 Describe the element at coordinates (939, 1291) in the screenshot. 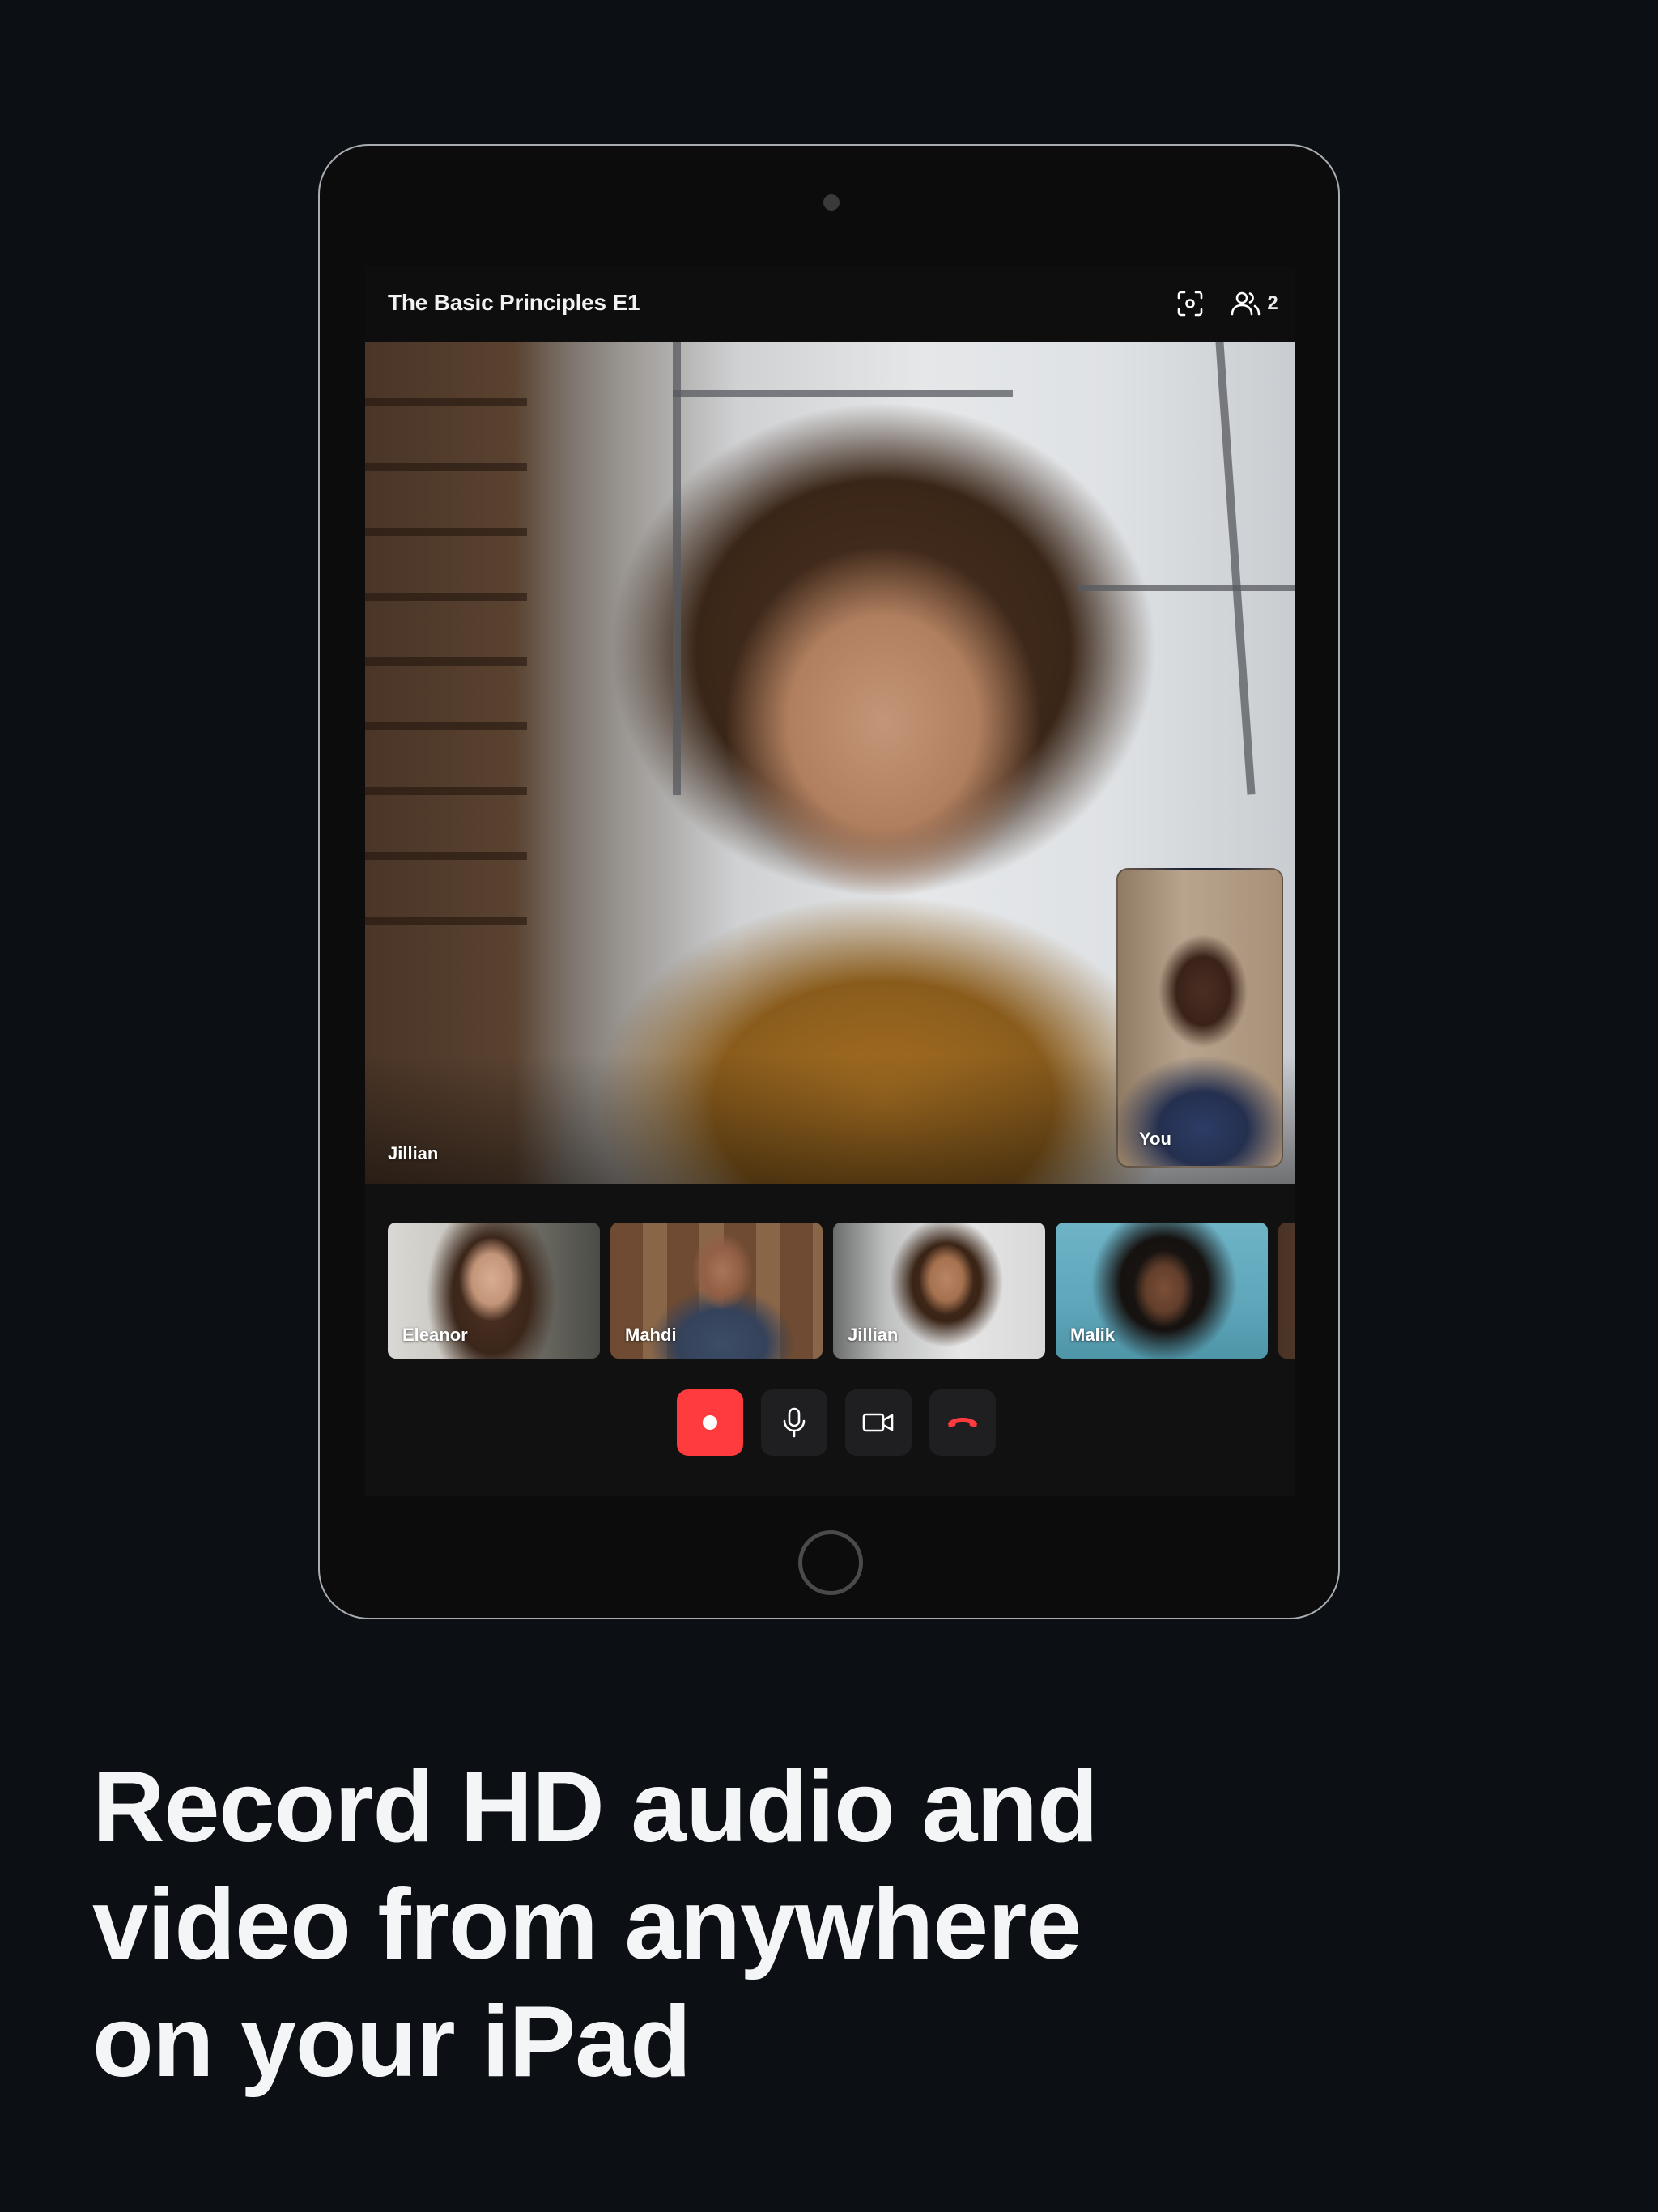

I see `participant-tile: Jillian` at that location.